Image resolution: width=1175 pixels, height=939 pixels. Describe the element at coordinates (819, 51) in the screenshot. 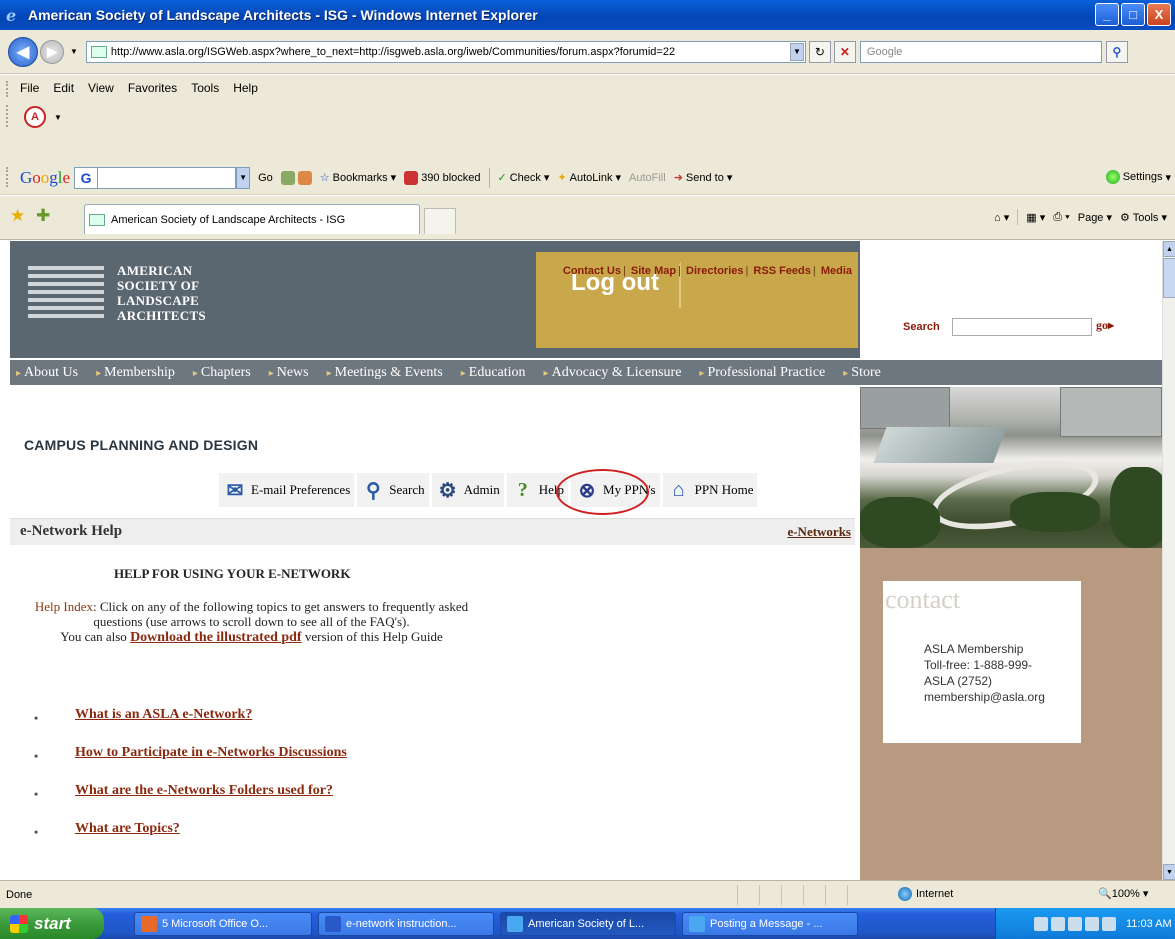

I see `refresh-button: ↻` at that location.